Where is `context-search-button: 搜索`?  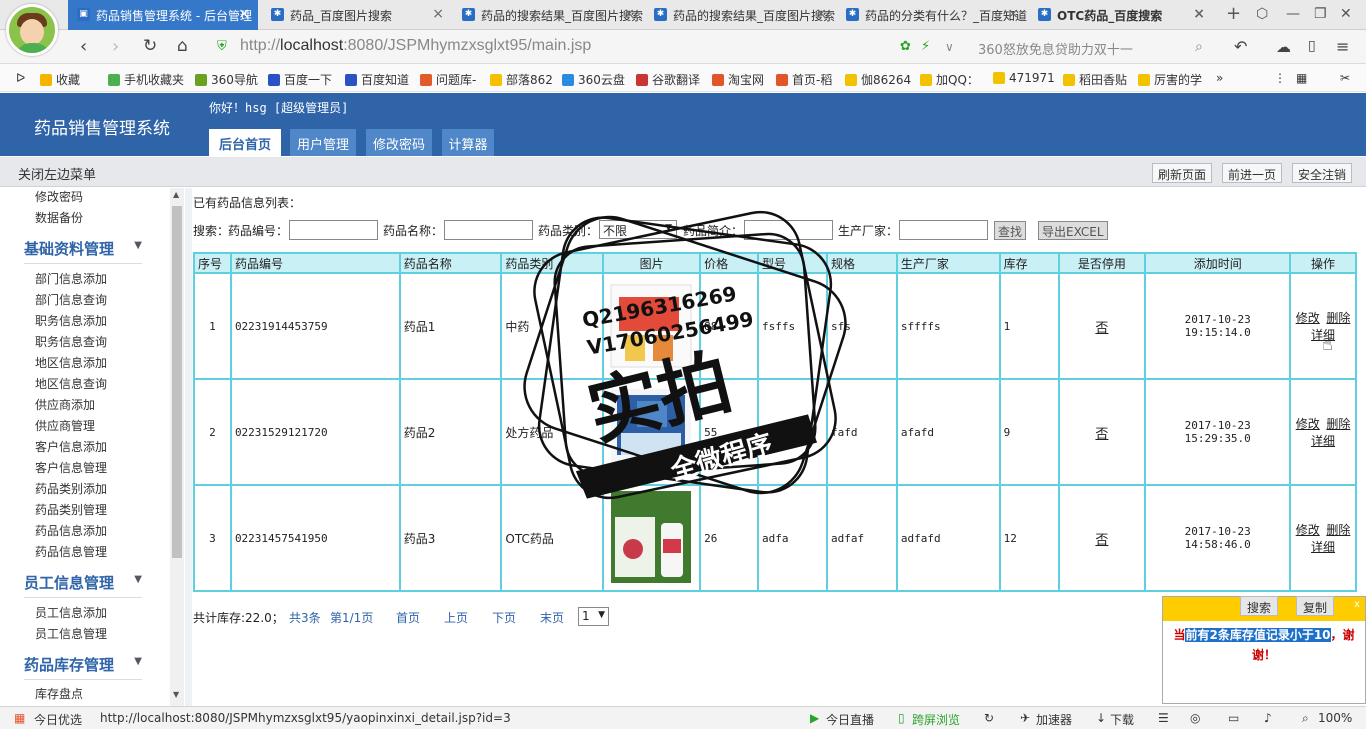 context-search-button: 搜索 is located at coordinates (1259, 606).